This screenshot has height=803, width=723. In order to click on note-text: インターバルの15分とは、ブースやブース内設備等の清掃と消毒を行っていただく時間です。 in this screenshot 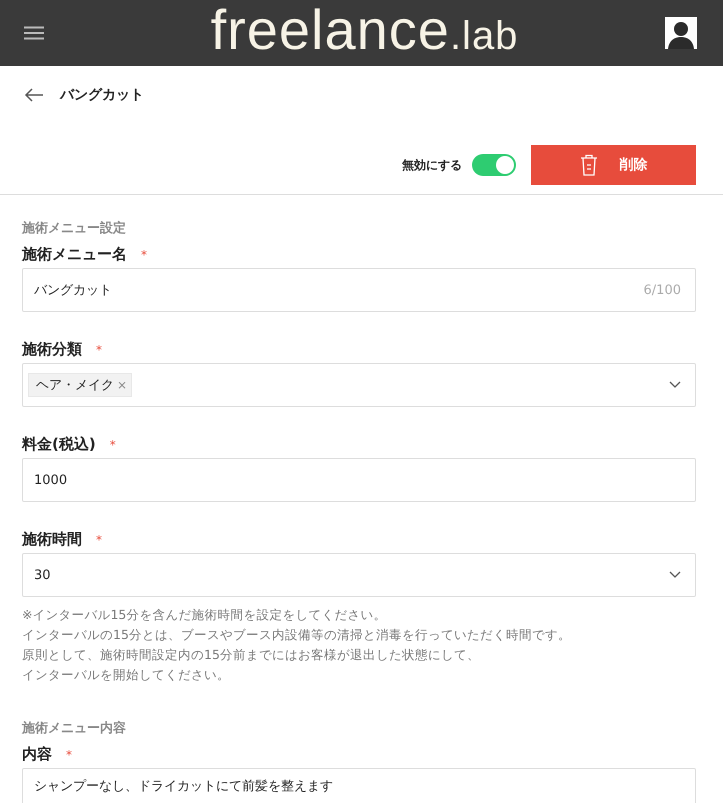, I will do `click(297, 635)`.